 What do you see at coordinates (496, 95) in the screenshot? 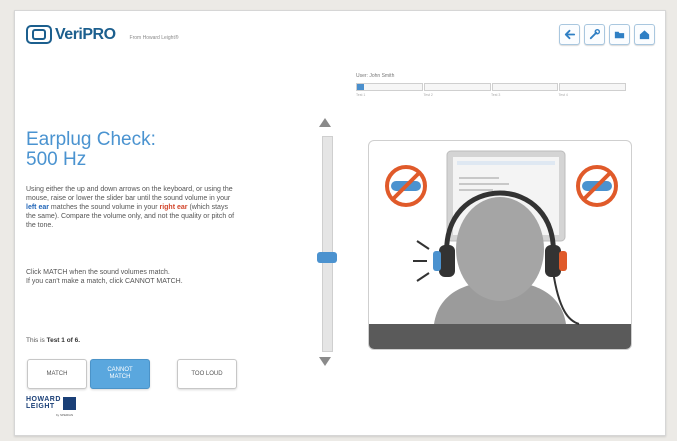
I see `progress-step-label: Test 3` at bounding box center [496, 95].